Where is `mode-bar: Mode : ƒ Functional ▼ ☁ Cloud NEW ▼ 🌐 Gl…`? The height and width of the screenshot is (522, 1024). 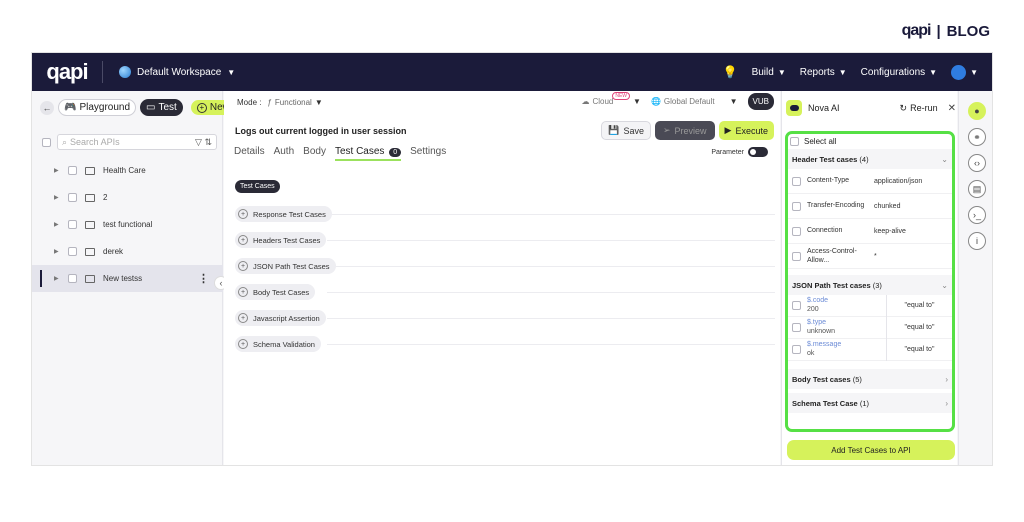 mode-bar: Mode : ƒ Functional ▼ ☁ Cloud NEW ▼ 🌐 Gl… is located at coordinates (502, 102).